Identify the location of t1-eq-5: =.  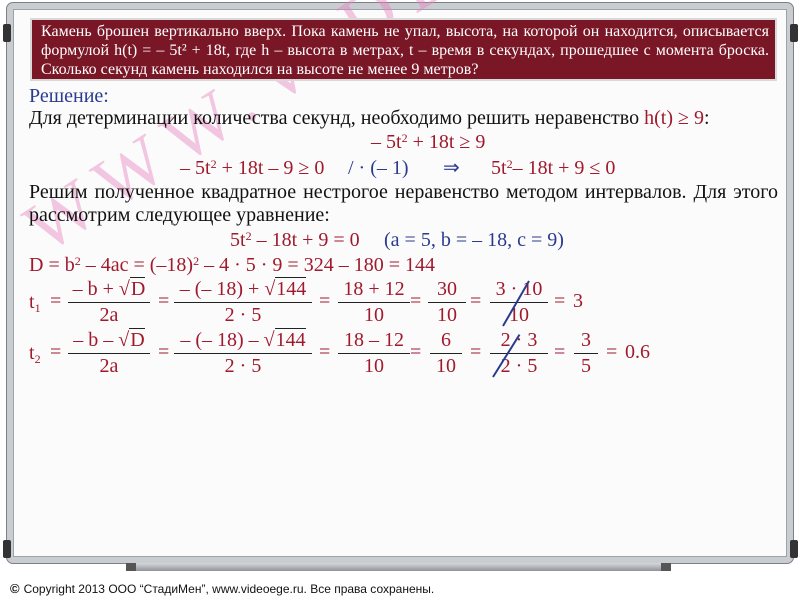
(476, 301).